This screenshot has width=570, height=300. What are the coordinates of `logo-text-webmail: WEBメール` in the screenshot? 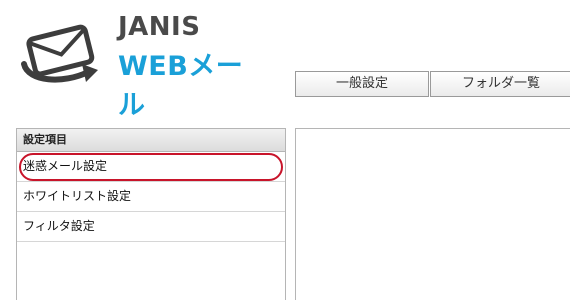 It's located at (181, 86).